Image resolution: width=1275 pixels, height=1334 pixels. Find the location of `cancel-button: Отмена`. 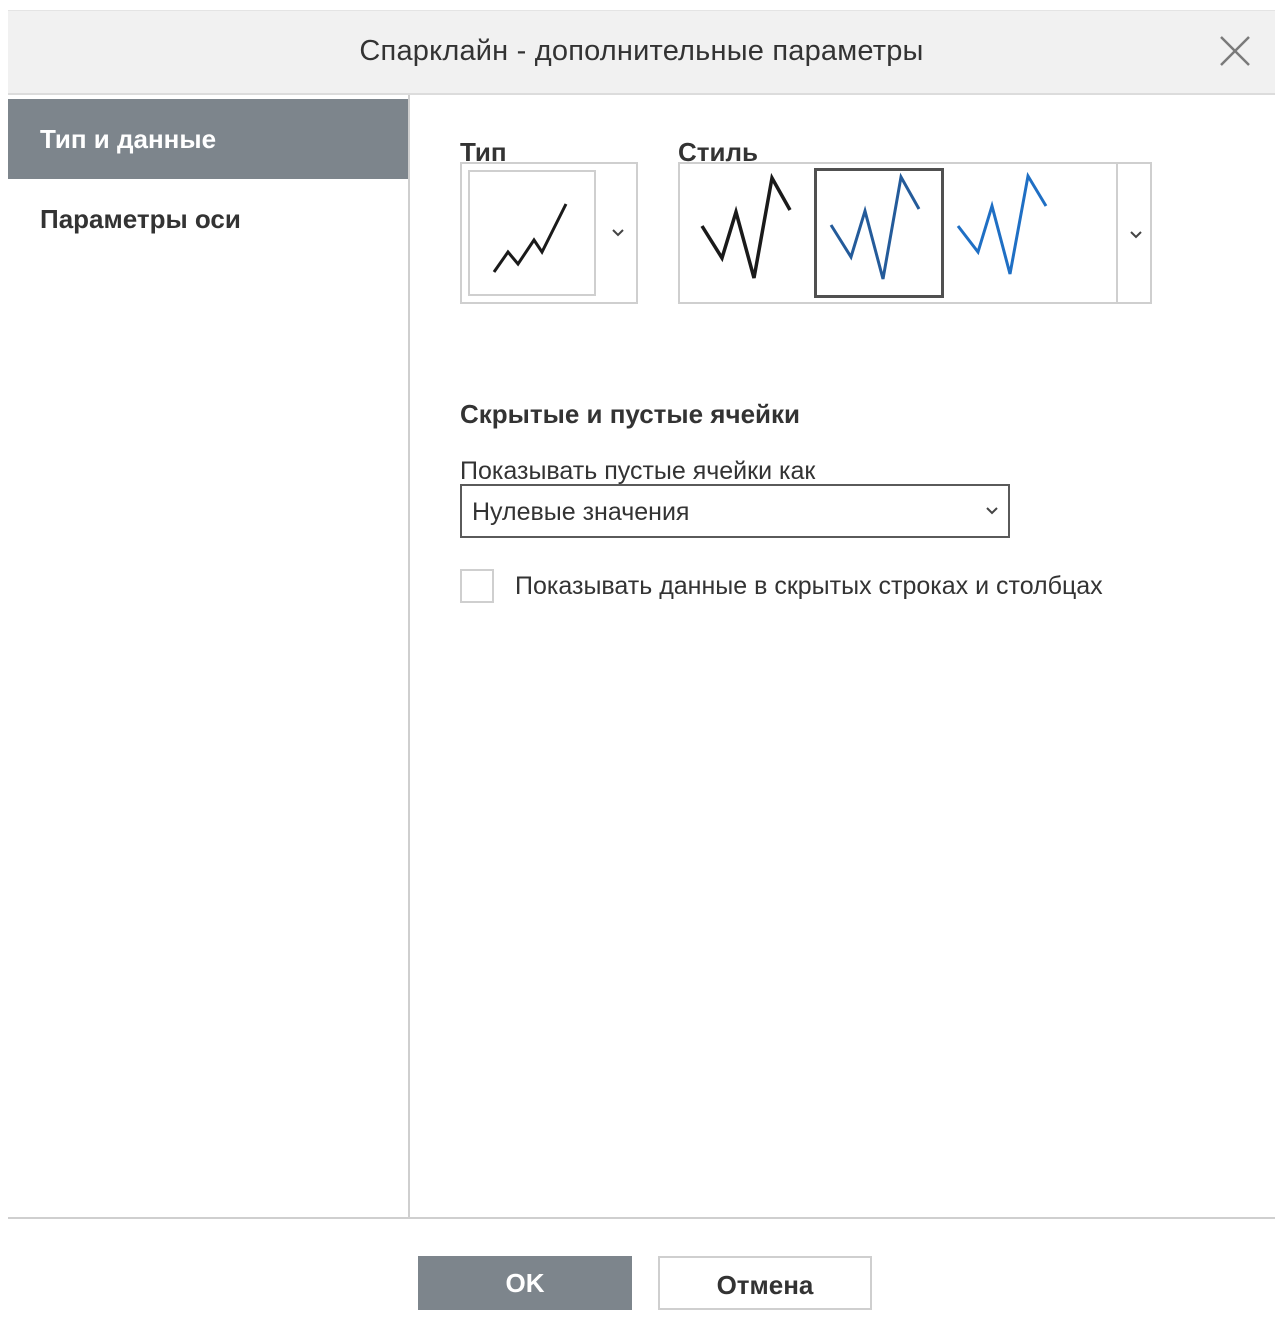

cancel-button: Отмена is located at coordinates (765, 1283).